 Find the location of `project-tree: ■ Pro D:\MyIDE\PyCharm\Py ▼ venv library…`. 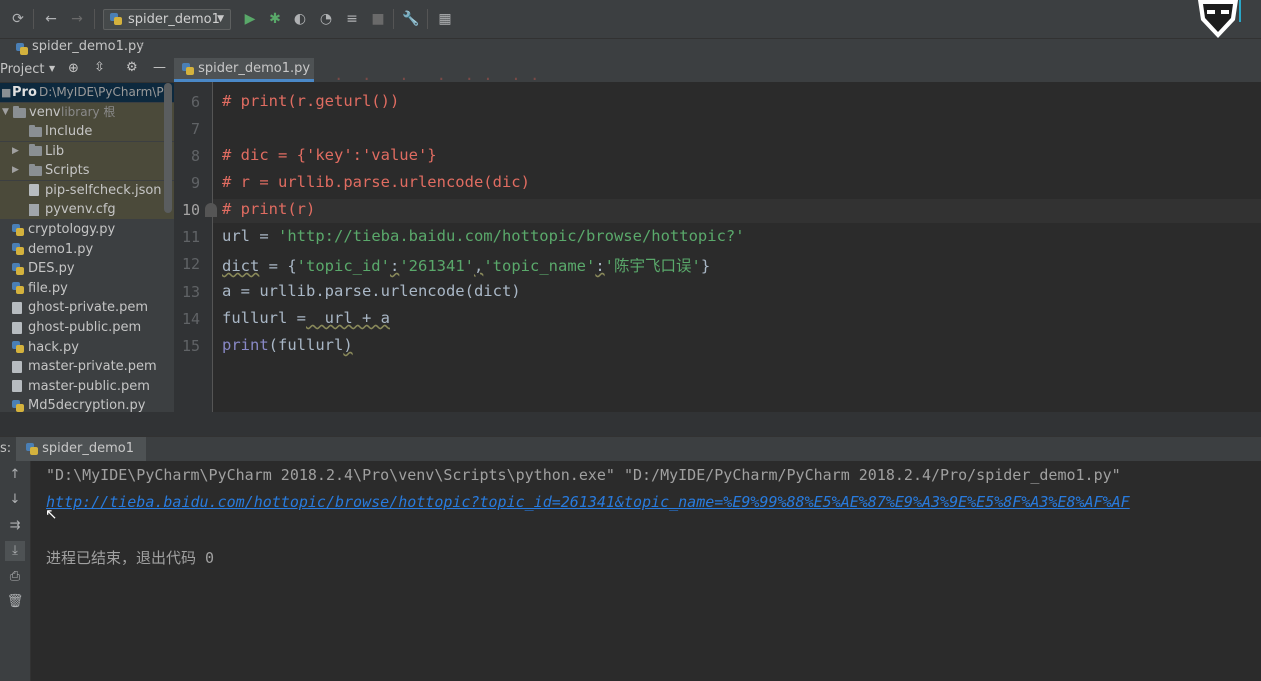

project-tree: ■ Pro D:\MyIDE\PyCharm\Py ▼ venv library… is located at coordinates (87, 259).